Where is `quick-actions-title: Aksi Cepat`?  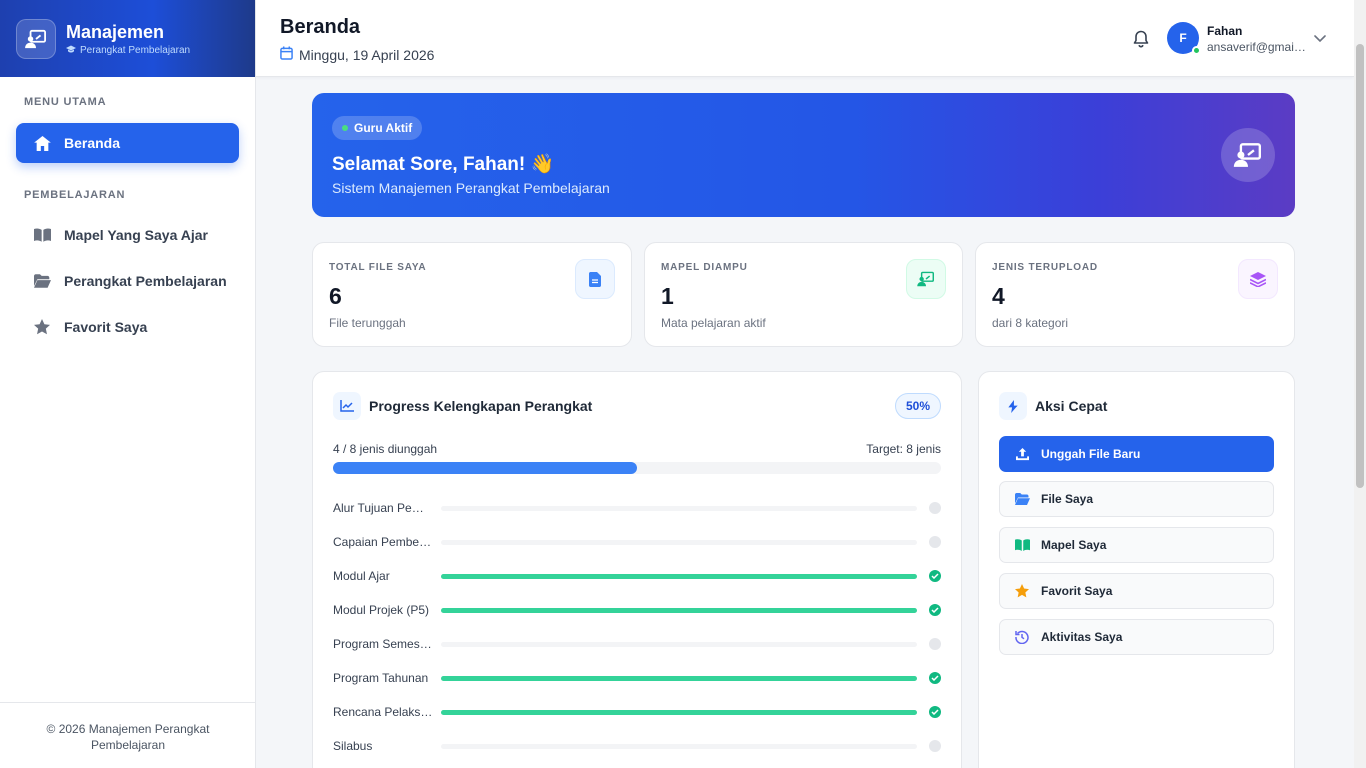 quick-actions-title: Aksi Cepat is located at coordinates (1071, 406).